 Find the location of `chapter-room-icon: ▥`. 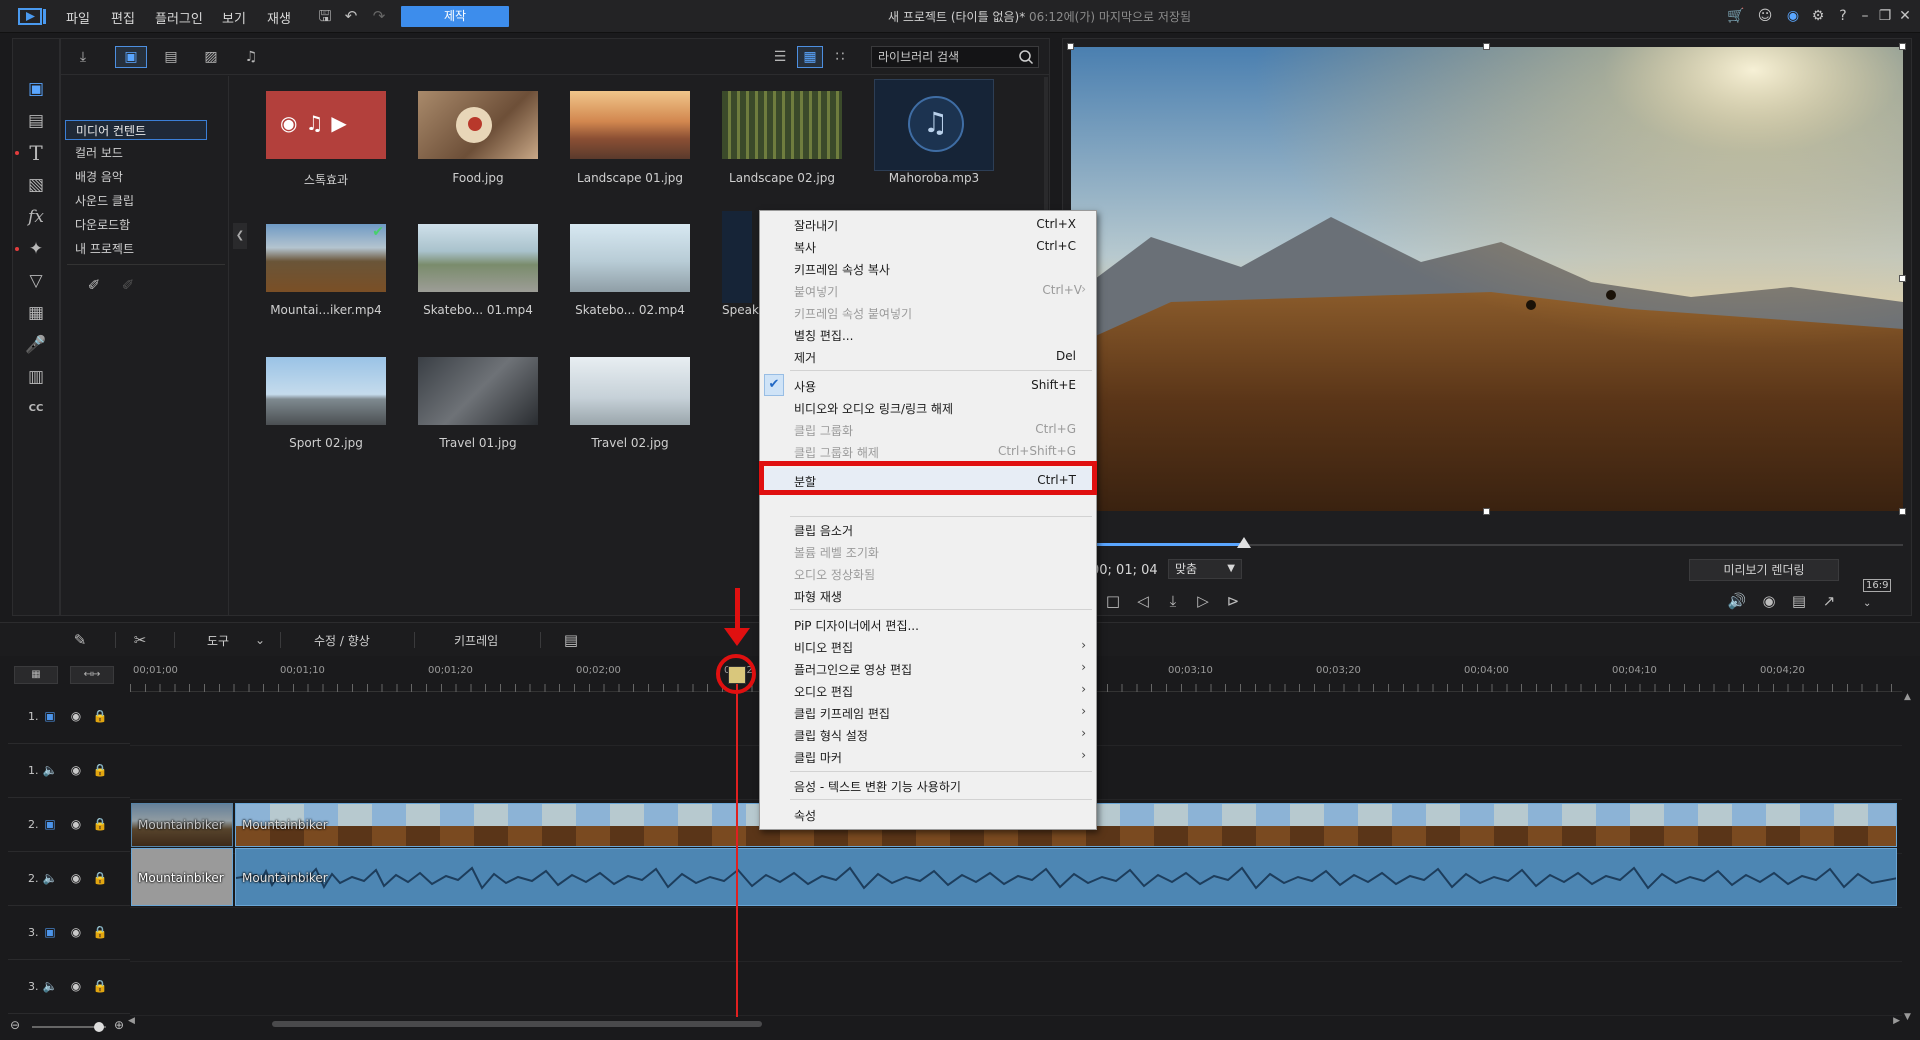

chapter-room-icon: ▥ is located at coordinates (36, 377).